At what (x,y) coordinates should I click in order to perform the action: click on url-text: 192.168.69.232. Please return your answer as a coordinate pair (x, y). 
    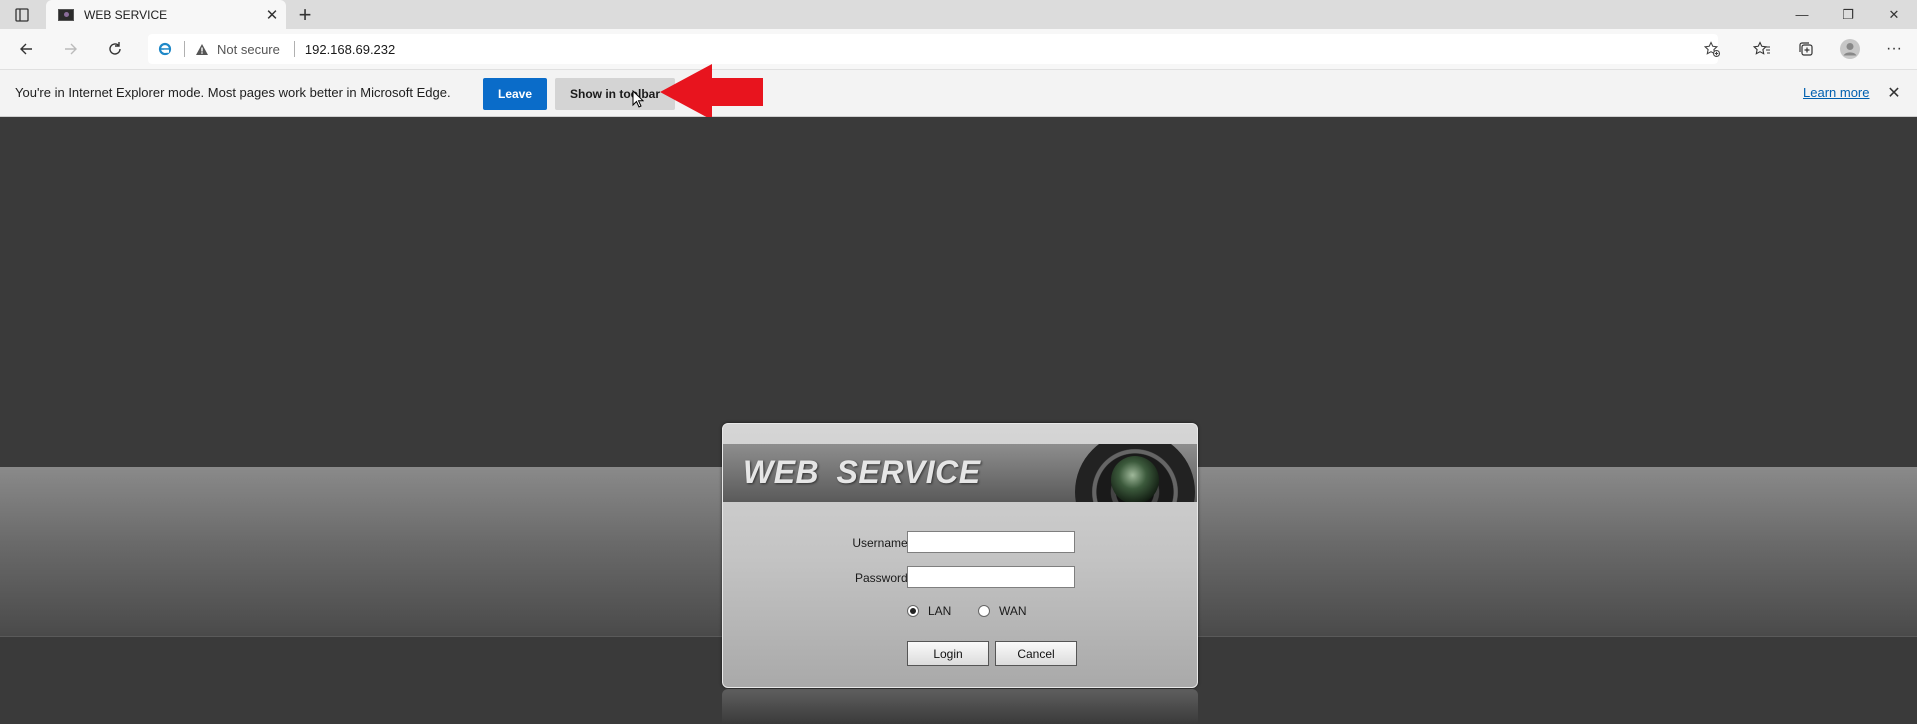
    Looking at the image, I should click on (350, 49).